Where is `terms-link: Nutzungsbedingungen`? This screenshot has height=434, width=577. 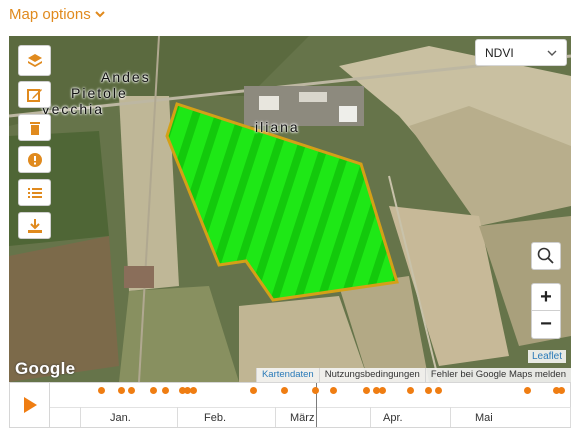 terms-link: Nutzungsbedingungen is located at coordinates (371, 375).